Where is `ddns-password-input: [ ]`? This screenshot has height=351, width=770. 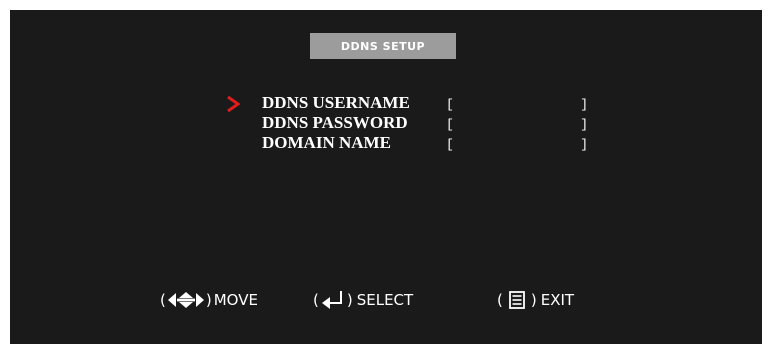 ddns-password-input: [ ] is located at coordinates (517, 122).